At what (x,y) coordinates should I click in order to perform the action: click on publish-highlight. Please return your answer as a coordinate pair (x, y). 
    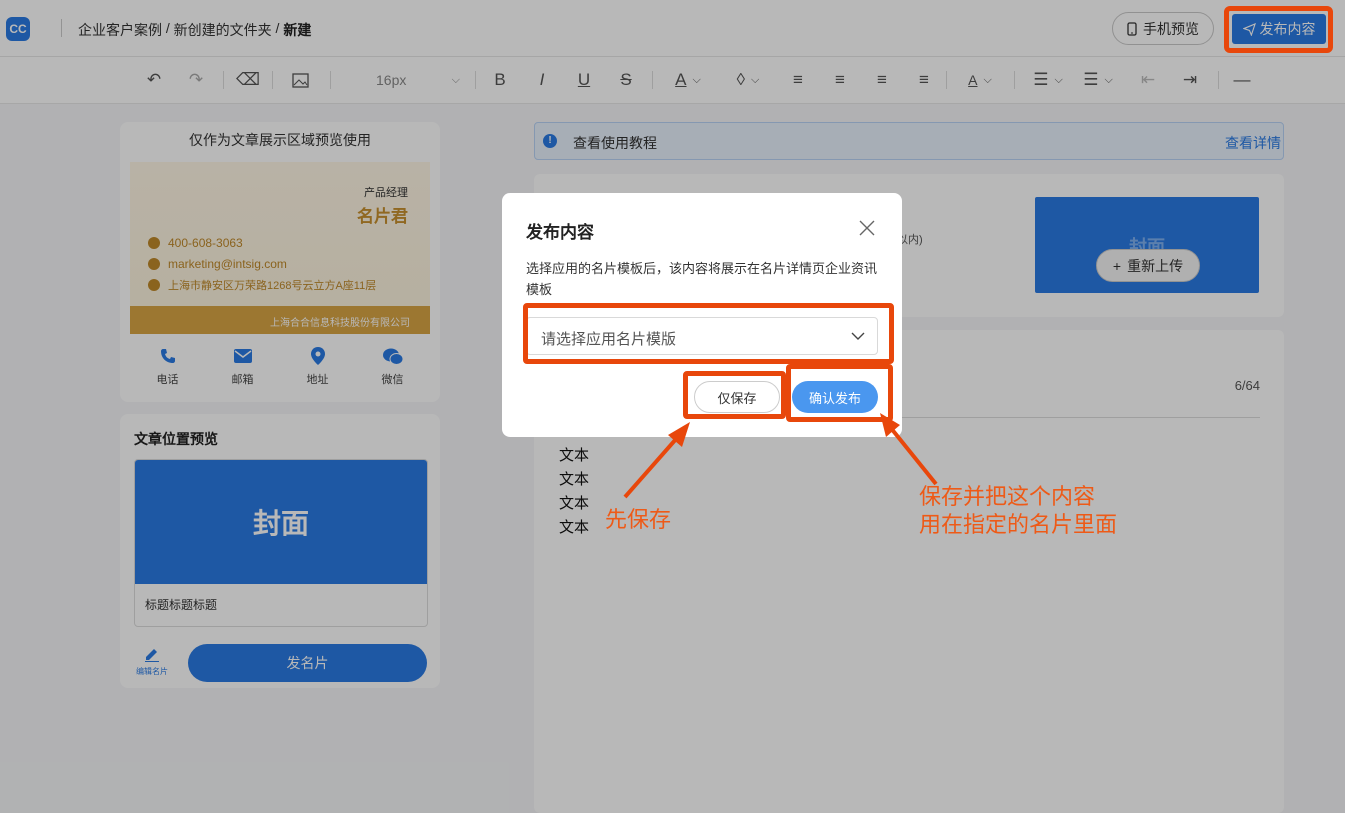
    Looking at the image, I should click on (1278, 29).